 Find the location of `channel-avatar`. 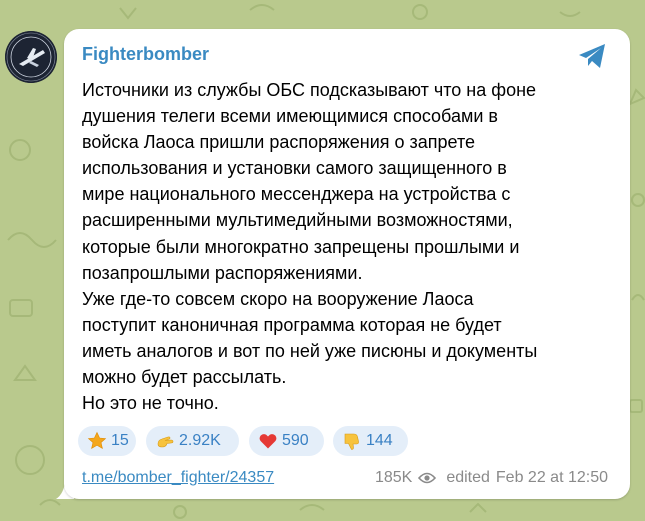

channel-avatar is located at coordinates (31, 57).